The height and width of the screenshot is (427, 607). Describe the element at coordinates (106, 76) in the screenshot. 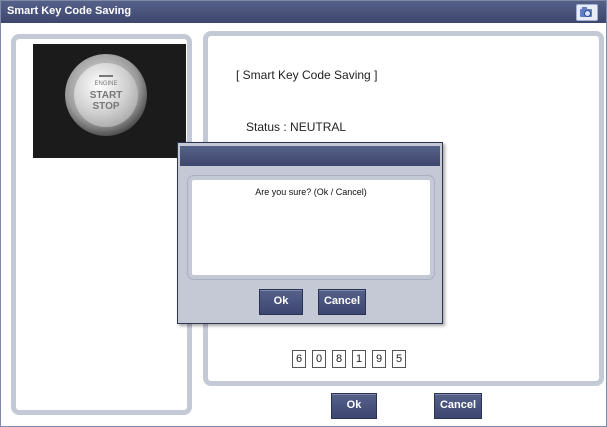

I see `button-indicator` at that location.